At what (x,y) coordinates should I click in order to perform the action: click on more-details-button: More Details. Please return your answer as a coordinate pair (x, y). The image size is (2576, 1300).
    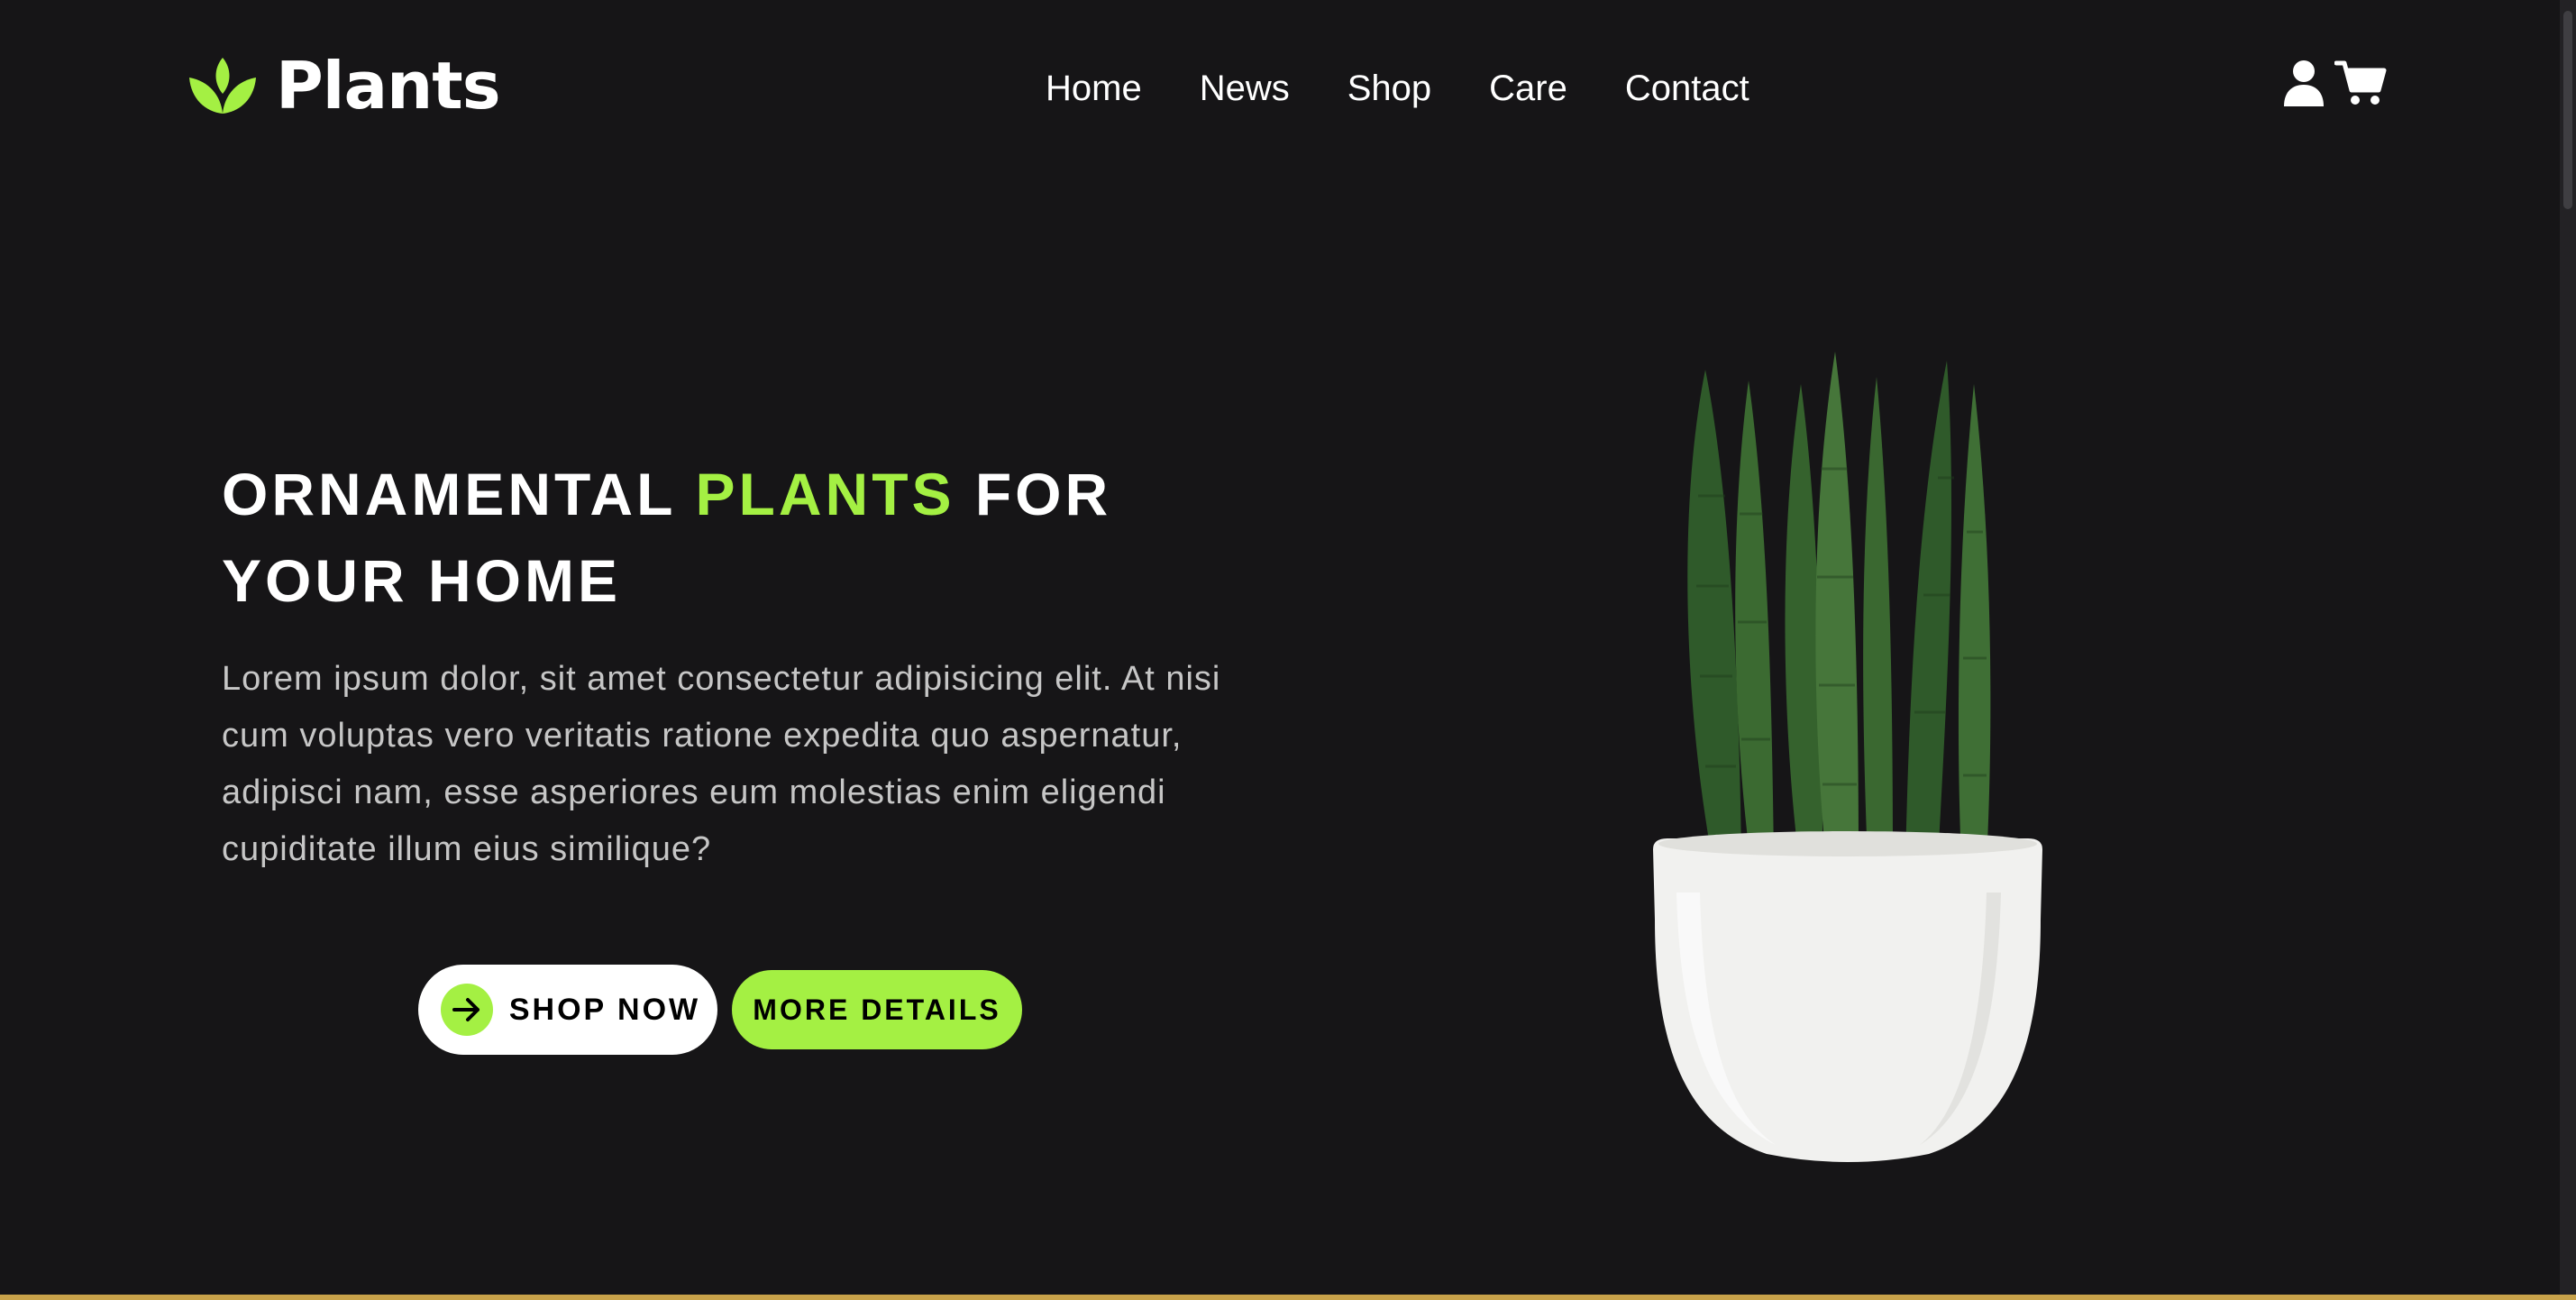
    Looking at the image, I should click on (877, 1009).